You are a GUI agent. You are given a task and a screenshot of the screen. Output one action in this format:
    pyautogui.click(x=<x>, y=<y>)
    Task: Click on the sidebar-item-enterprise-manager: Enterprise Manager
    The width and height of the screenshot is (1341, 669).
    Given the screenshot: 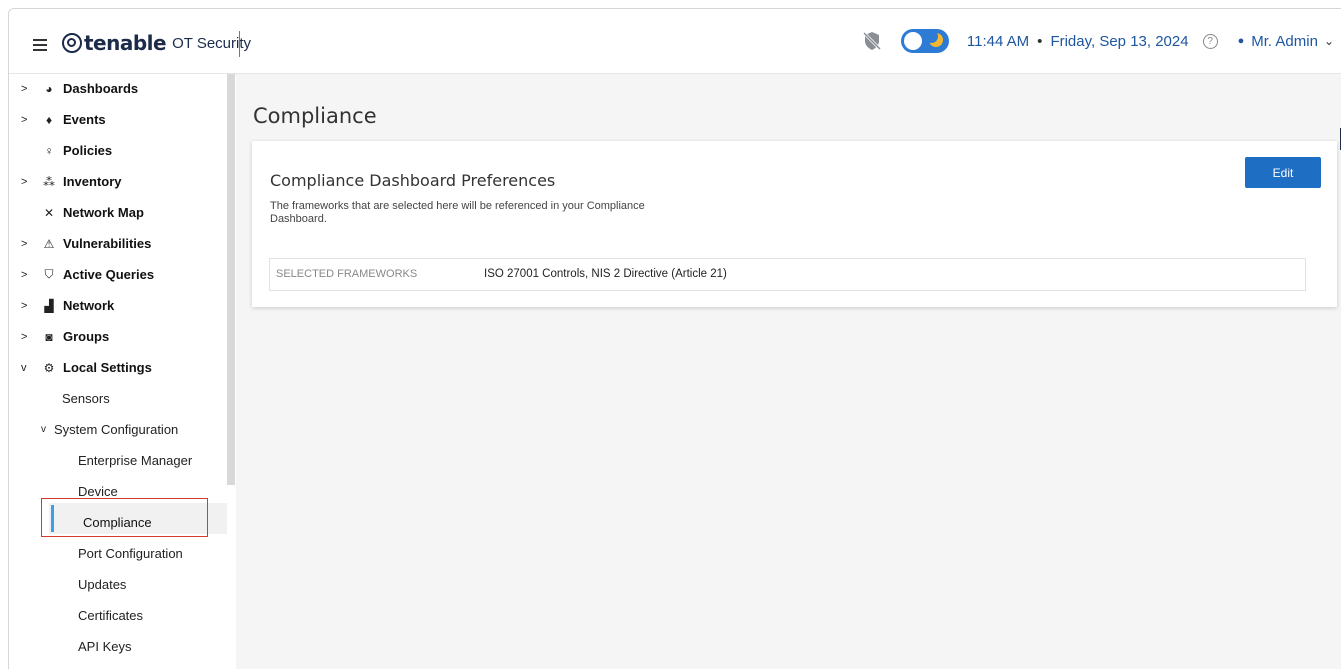 What is the action you would take?
    pyautogui.click(x=135, y=460)
    